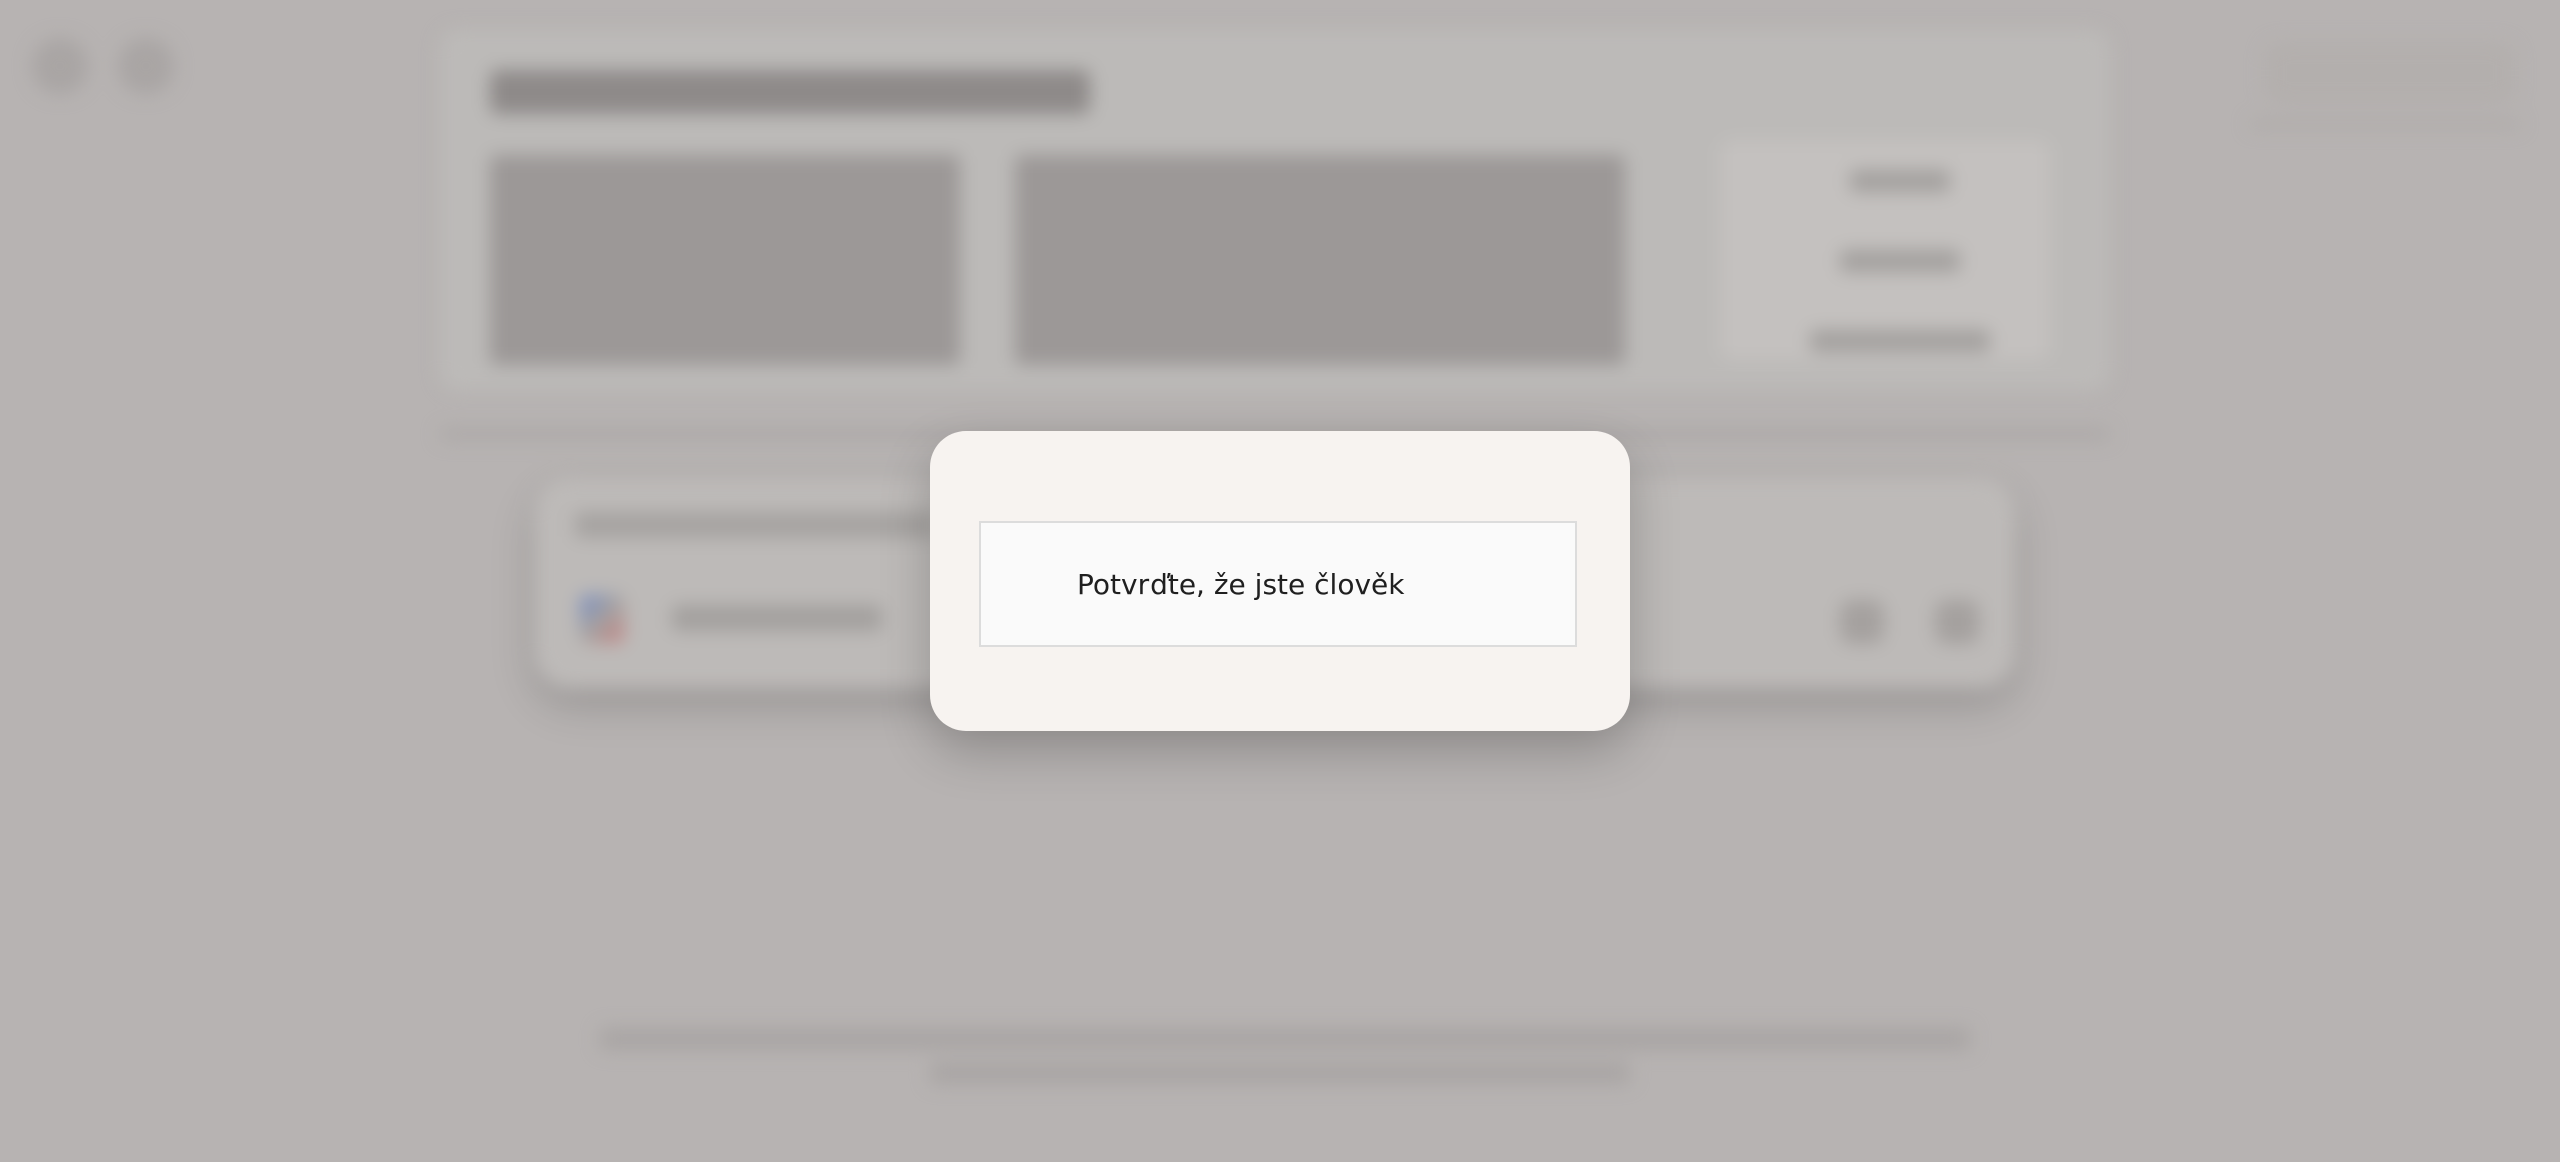 The width and height of the screenshot is (2560, 1162). Describe the element at coordinates (1957, 622) in the screenshot. I see `send-icon` at that location.